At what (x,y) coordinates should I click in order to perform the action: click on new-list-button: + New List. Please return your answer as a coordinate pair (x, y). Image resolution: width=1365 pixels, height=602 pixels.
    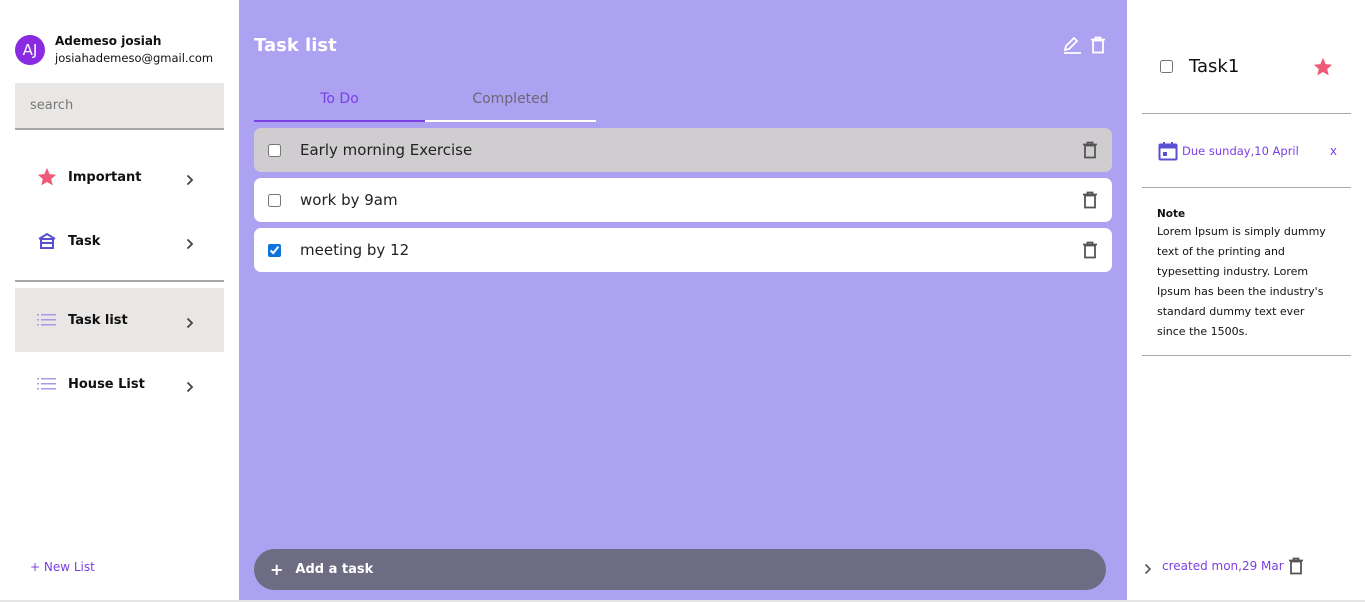
    Looking at the image, I should click on (62, 567).